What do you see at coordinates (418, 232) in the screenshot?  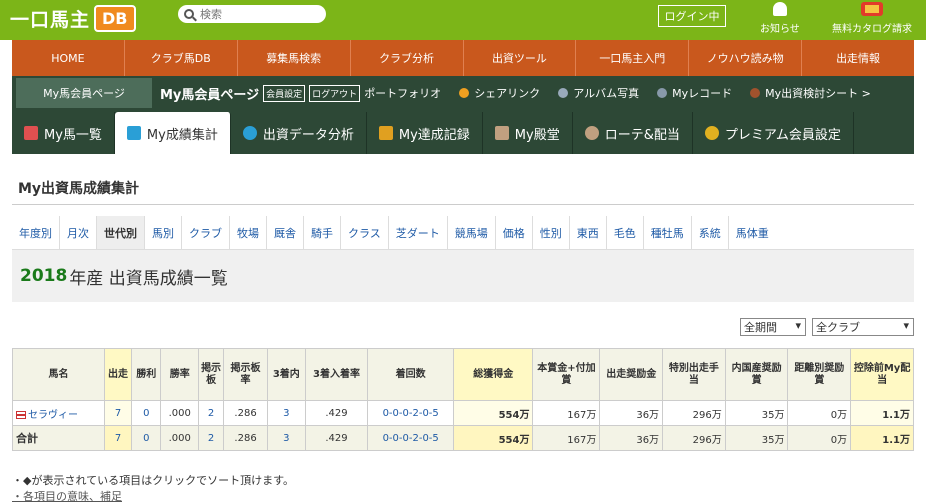 I see `subtab-surface: 芝ダート` at bounding box center [418, 232].